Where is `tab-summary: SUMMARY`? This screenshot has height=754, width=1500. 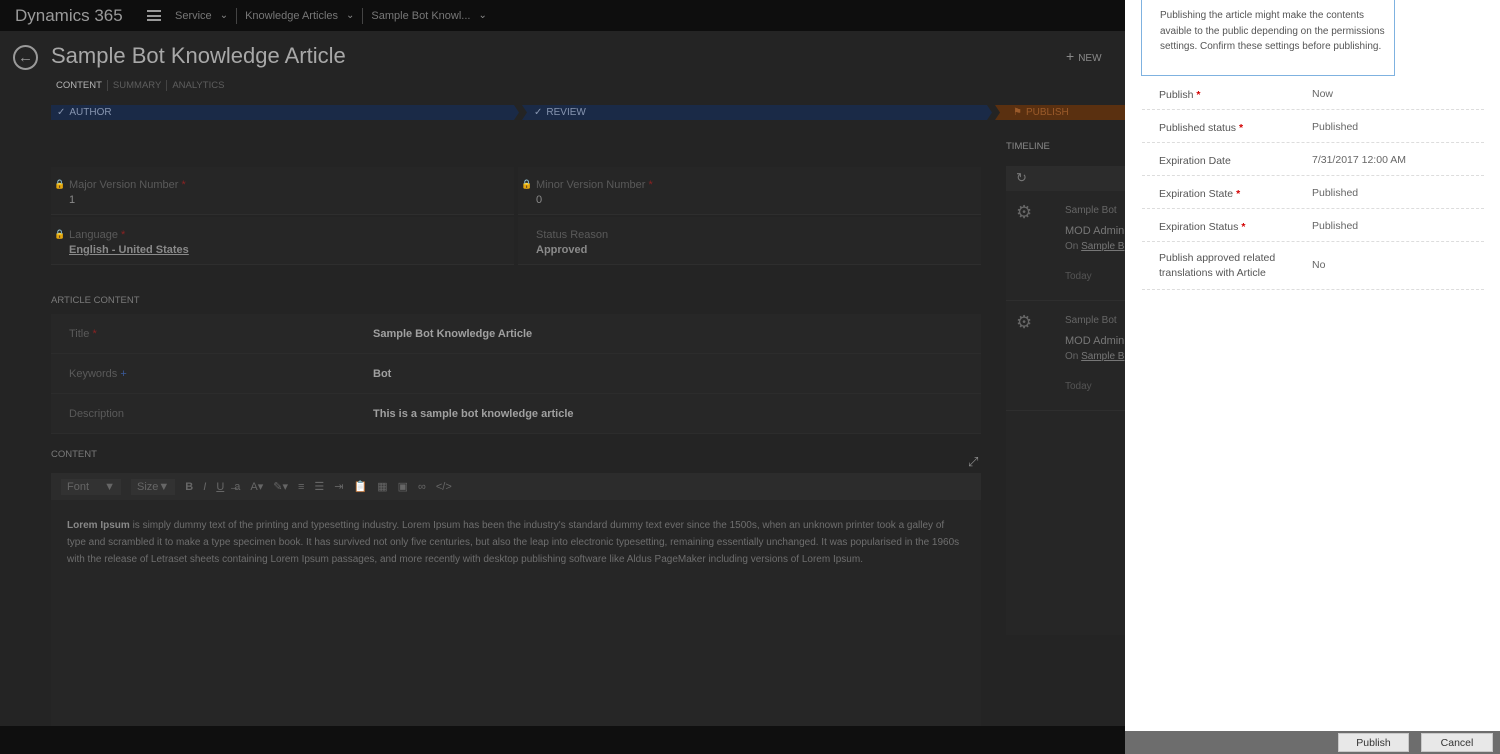 tab-summary: SUMMARY is located at coordinates (138, 85).